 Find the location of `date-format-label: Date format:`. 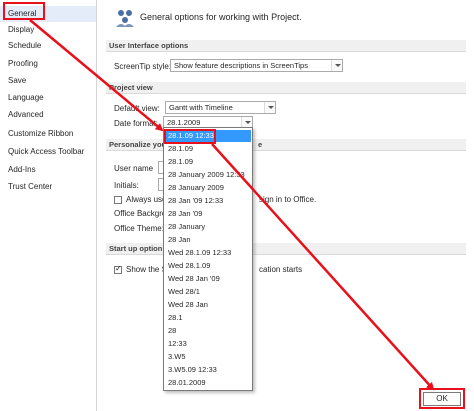

date-format-label: Date format: is located at coordinates (136, 123).